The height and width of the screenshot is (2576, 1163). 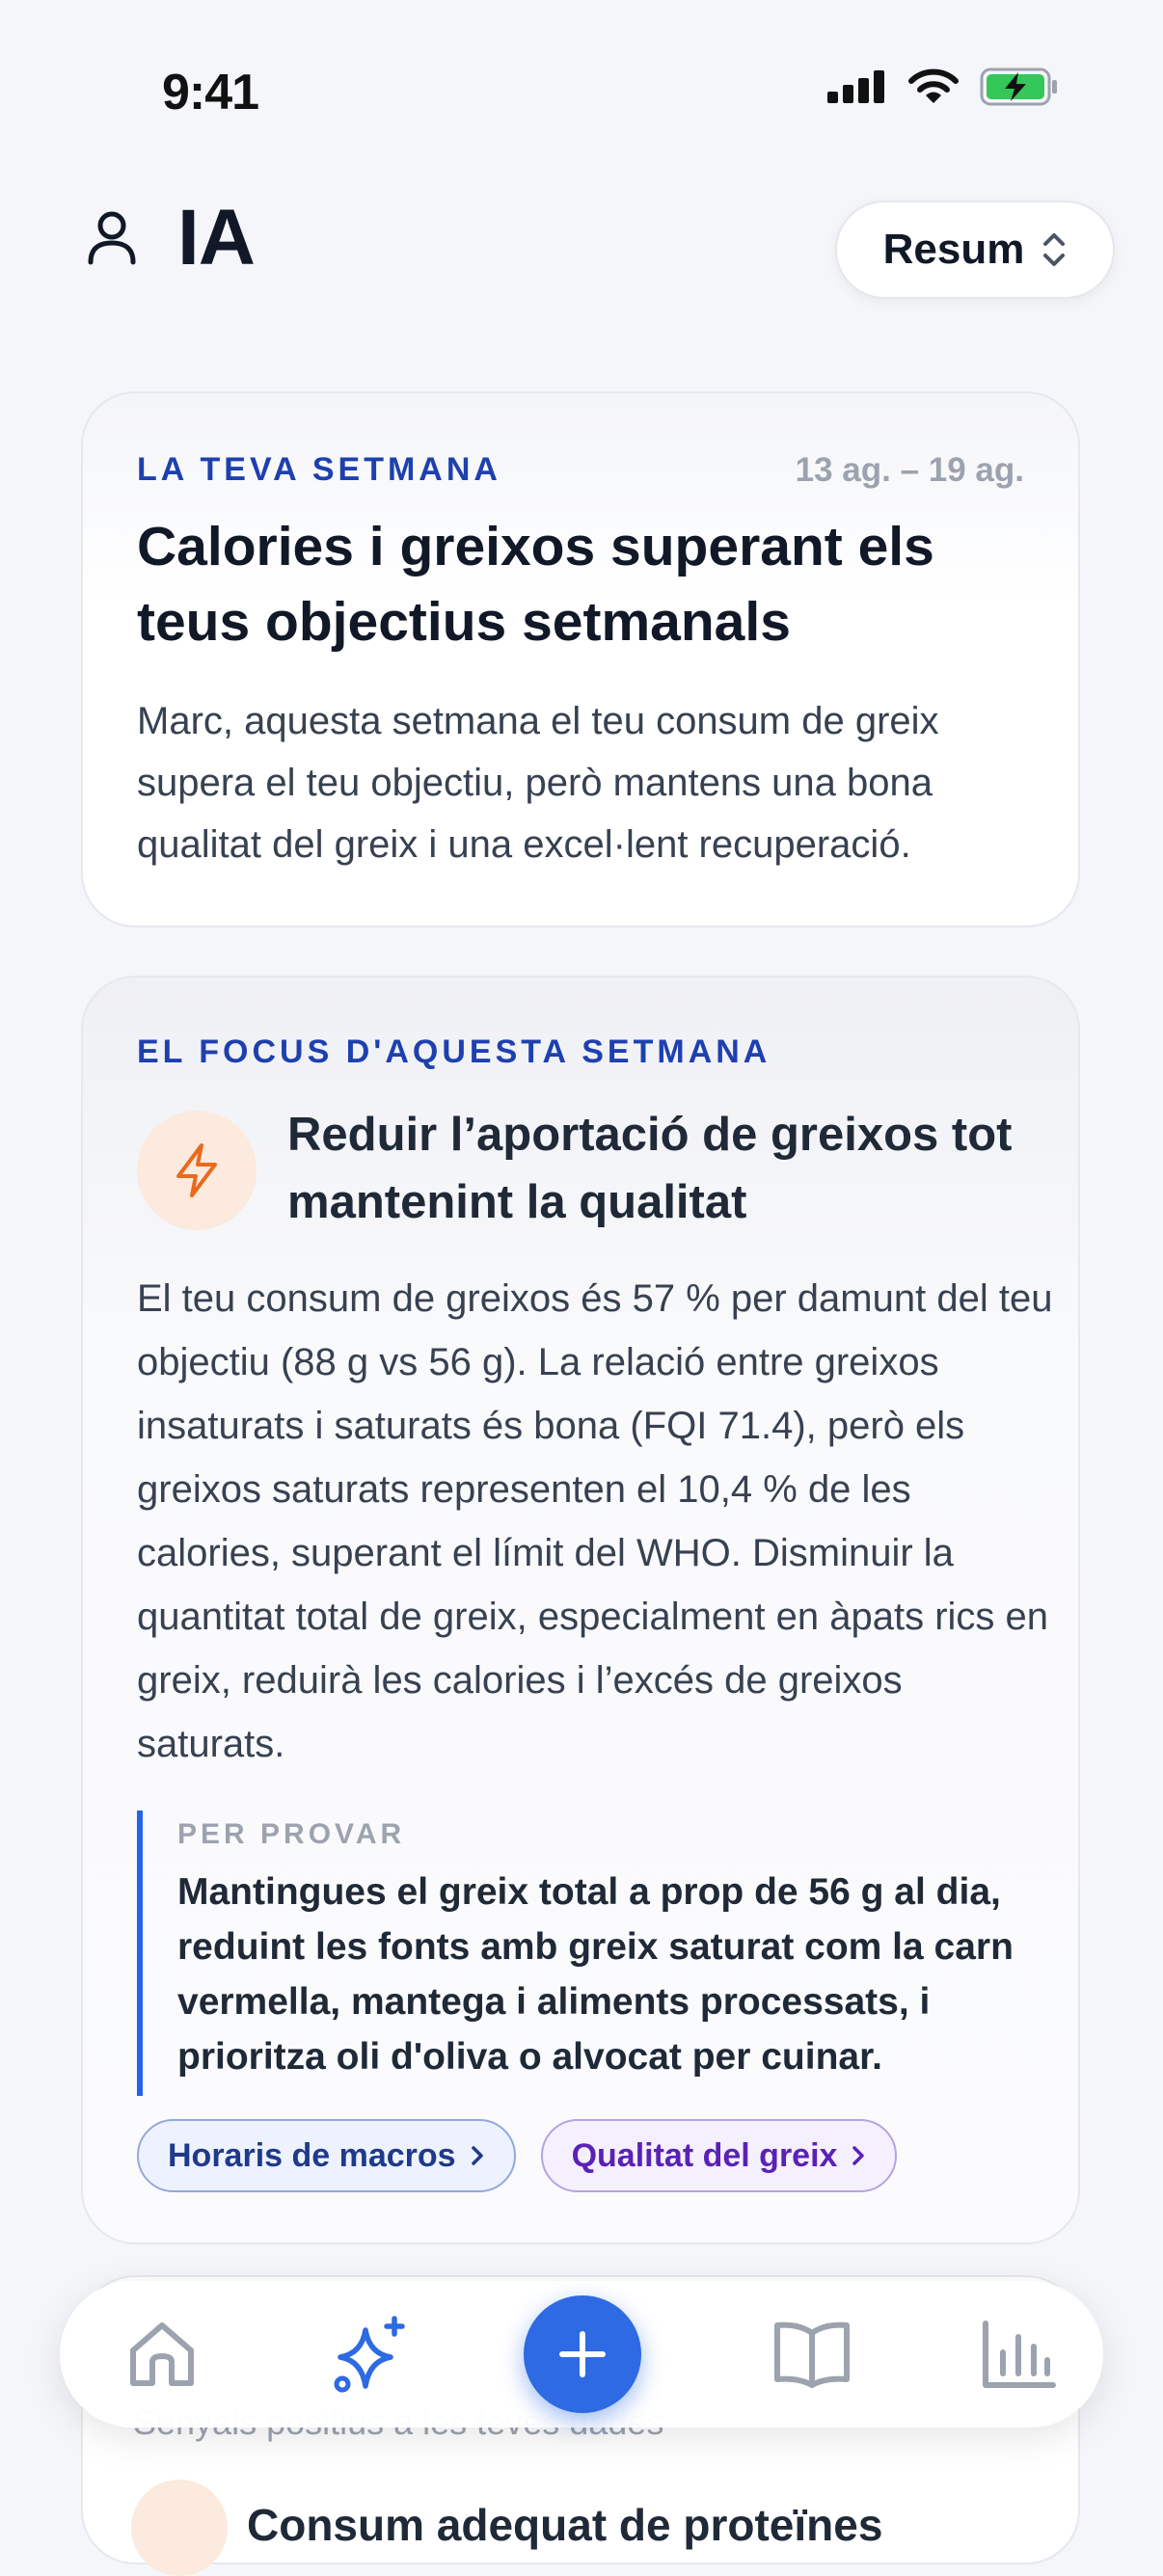 What do you see at coordinates (704, 2155) in the screenshot?
I see `chip-label: Qualitat del greix` at bounding box center [704, 2155].